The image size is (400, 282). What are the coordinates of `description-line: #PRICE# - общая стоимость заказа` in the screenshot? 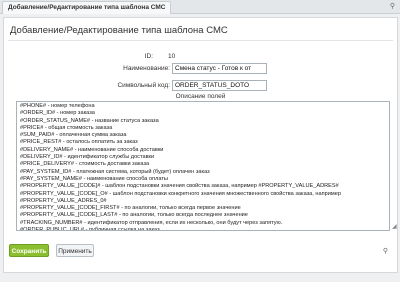 It's located at (66, 127).